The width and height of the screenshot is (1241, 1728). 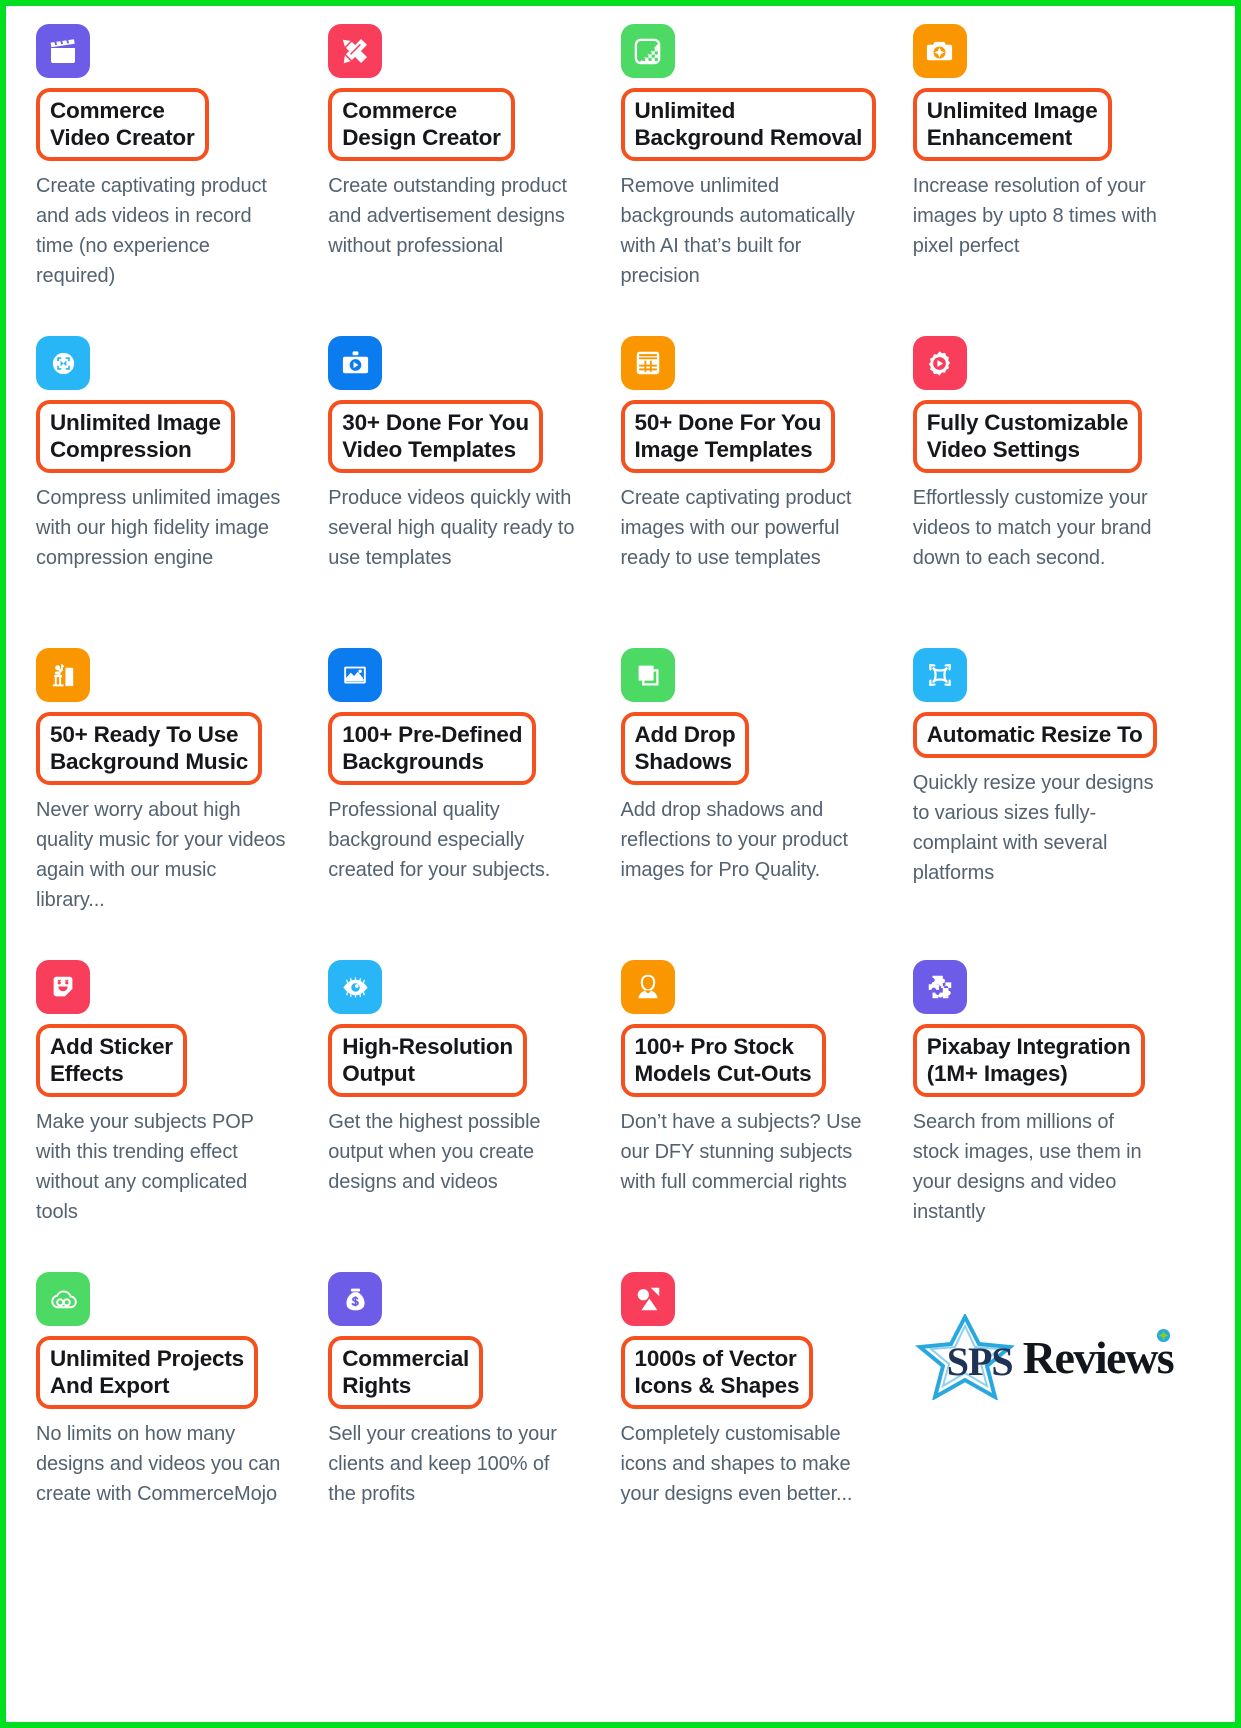 What do you see at coordinates (647, 1299) in the screenshot?
I see `vector-shapes-icon` at bounding box center [647, 1299].